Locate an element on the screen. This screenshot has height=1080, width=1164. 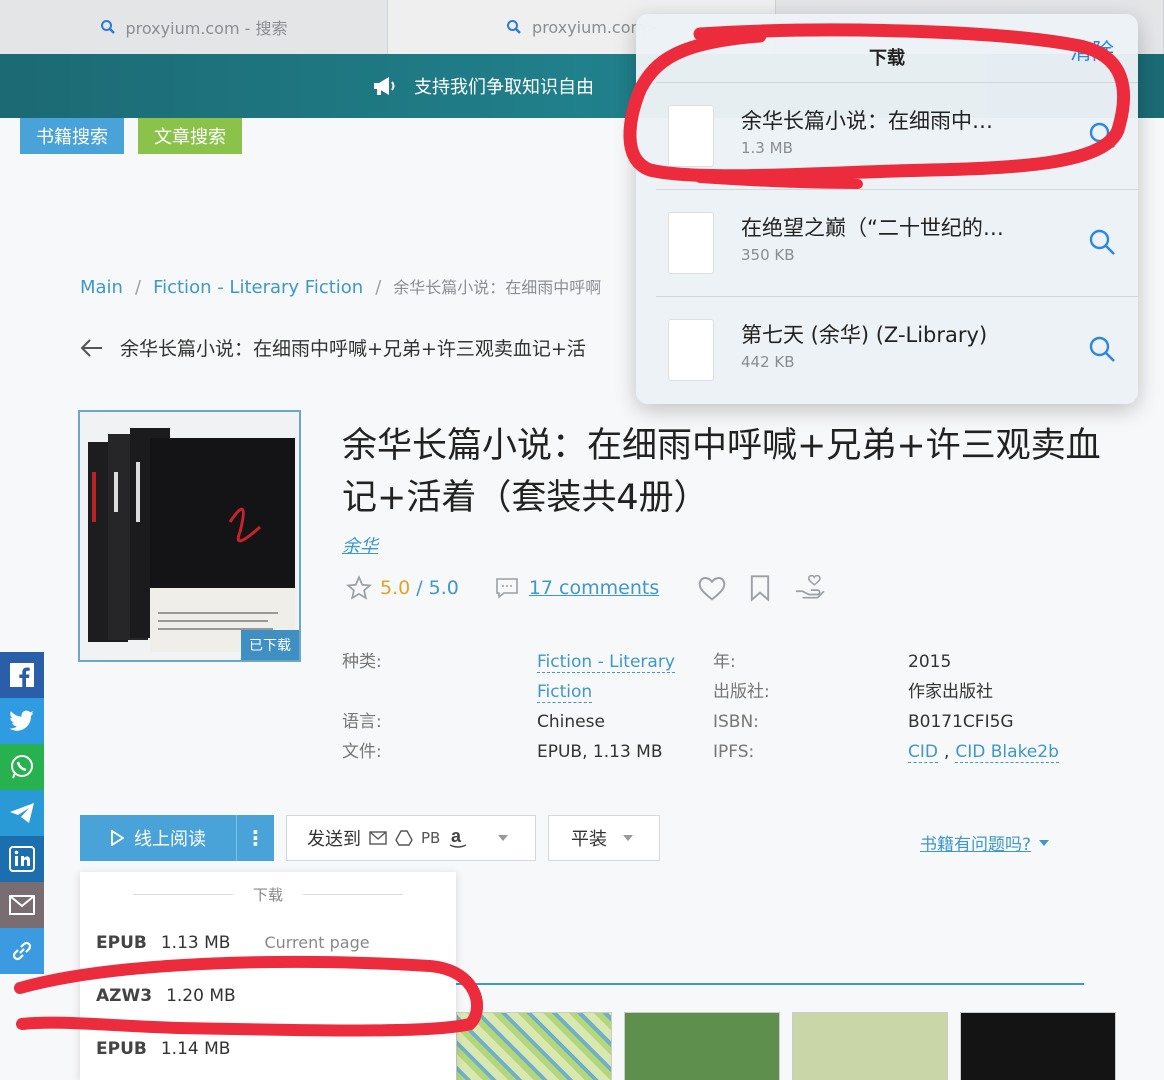
star-icon is located at coordinates (359, 588).